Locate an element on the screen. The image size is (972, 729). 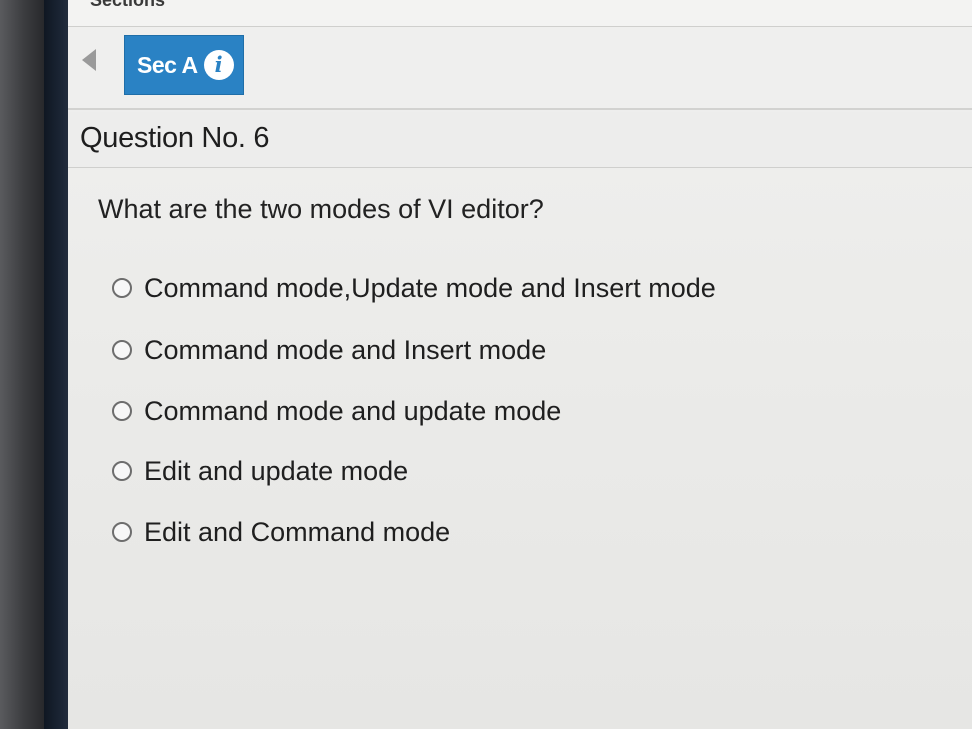
answer-option-label: Command mode and update mode is located at coordinates (353, 410).